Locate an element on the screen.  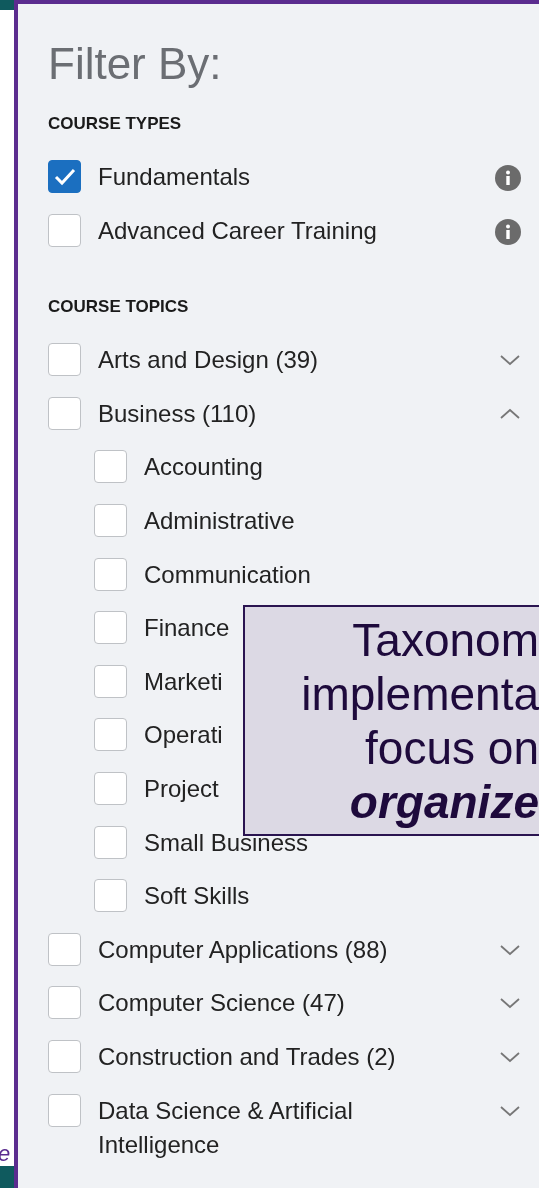
filter-option: Arts and Design (39) is located at coordinates (208, 360).